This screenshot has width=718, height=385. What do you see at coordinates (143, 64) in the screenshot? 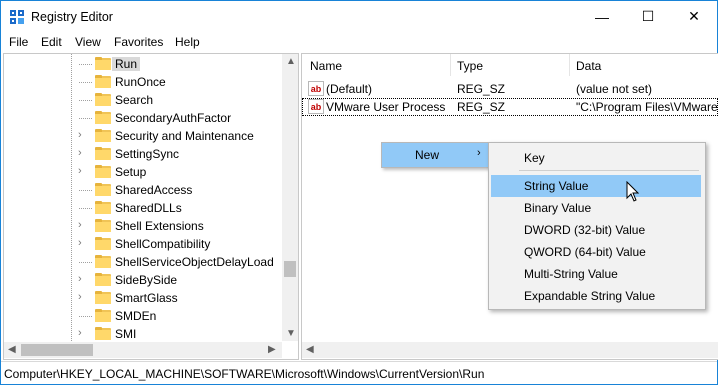
I see `tree-item: Run` at bounding box center [143, 64].